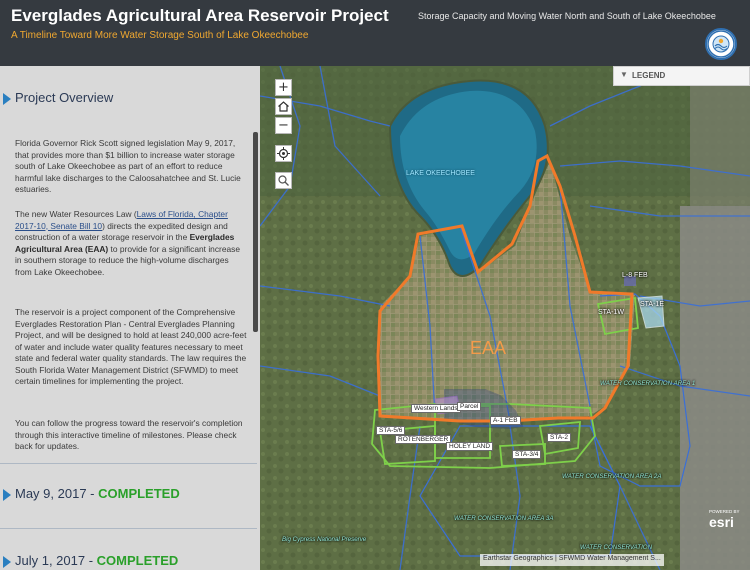 Image resolution: width=750 pixels, height=570 pixels. What do you see at coordinates (255, 232) in the screenshot?
I see `panel-scrollbar` at bounding box center [255, 232].